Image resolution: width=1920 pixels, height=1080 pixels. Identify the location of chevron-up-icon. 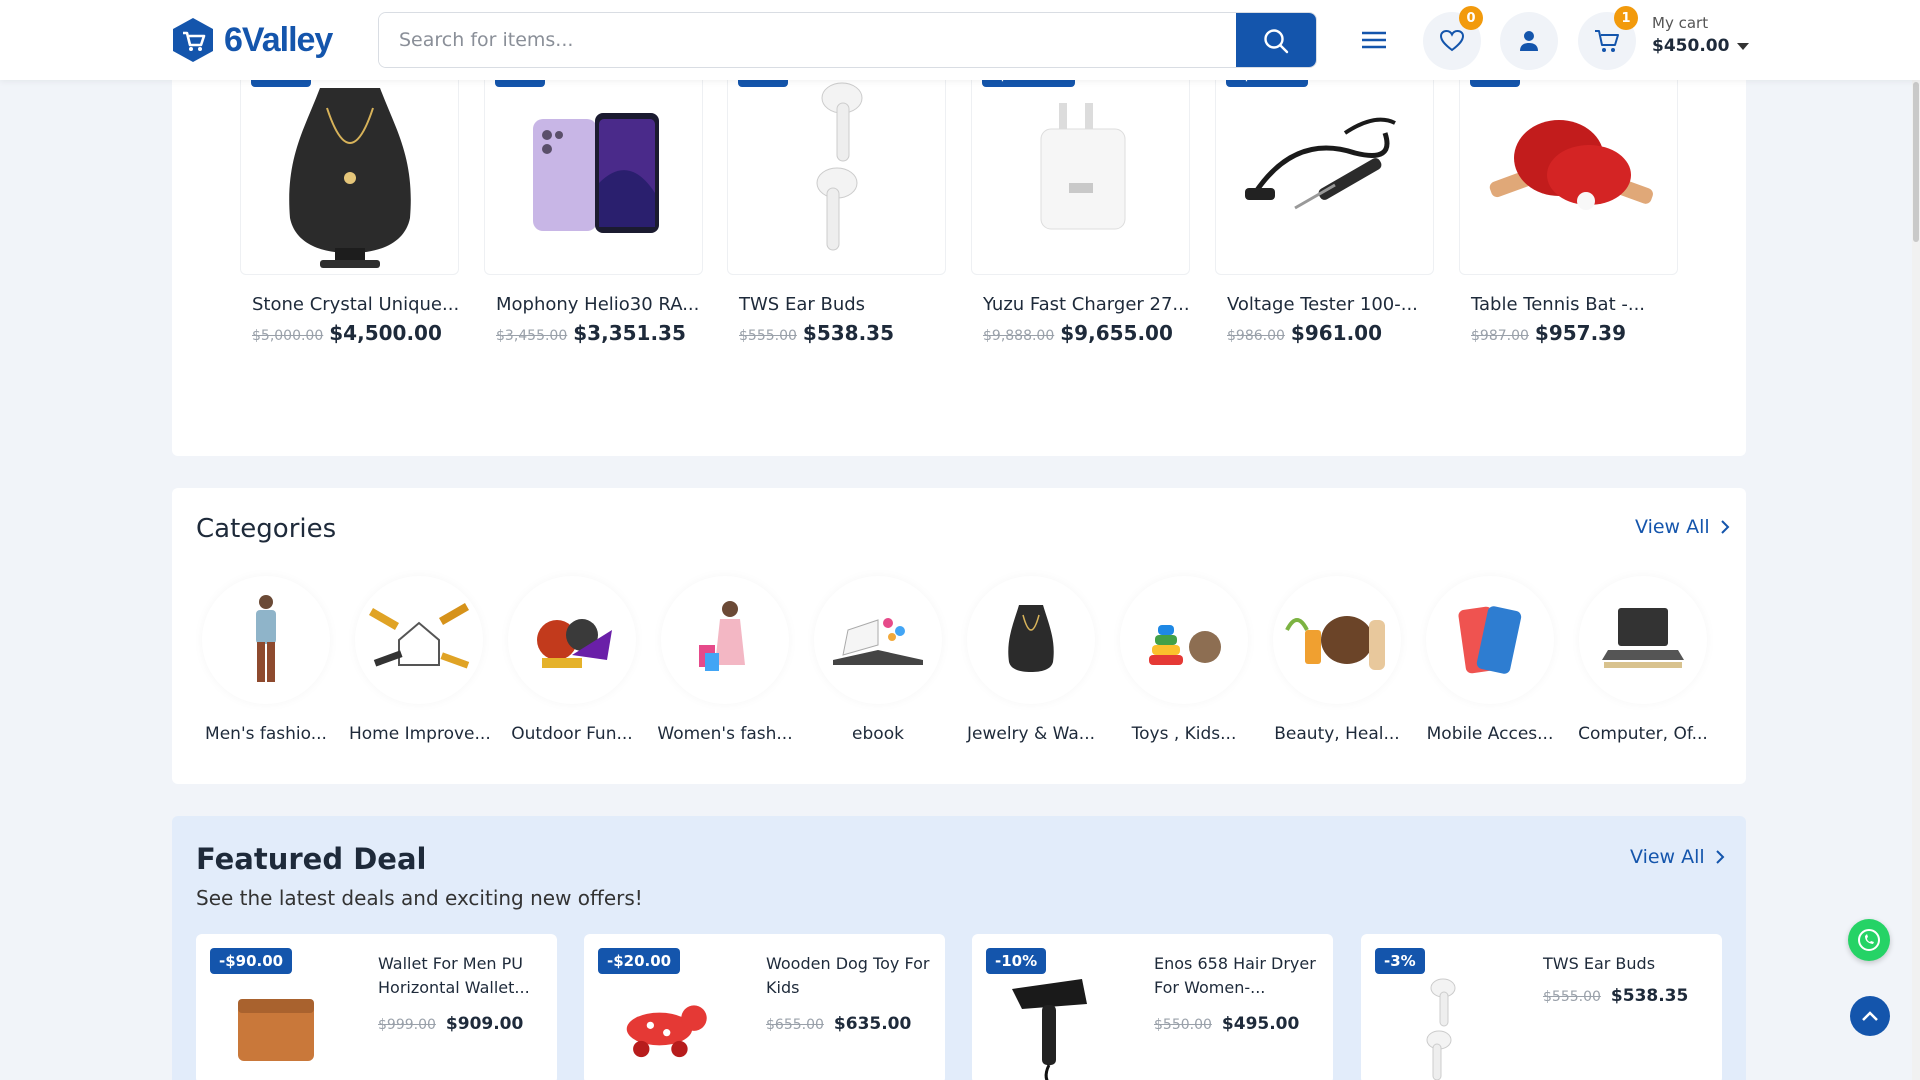
(1870, 1016).